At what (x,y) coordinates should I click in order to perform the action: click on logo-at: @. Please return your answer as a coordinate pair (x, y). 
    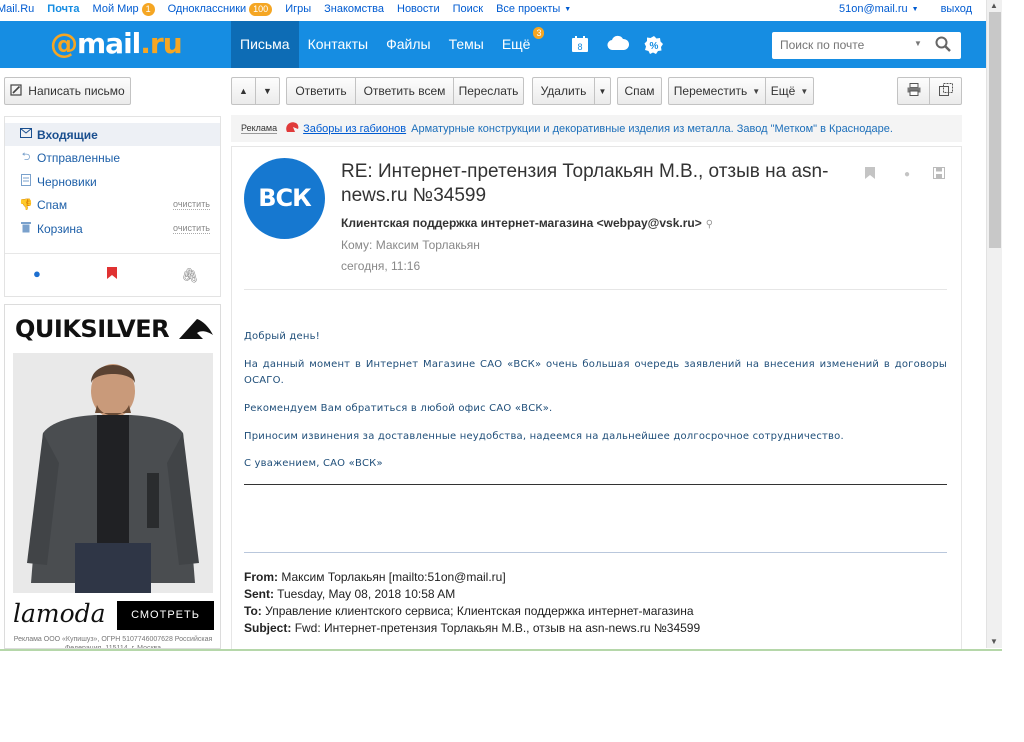
    Looking at the image, I should click on (64, 43).